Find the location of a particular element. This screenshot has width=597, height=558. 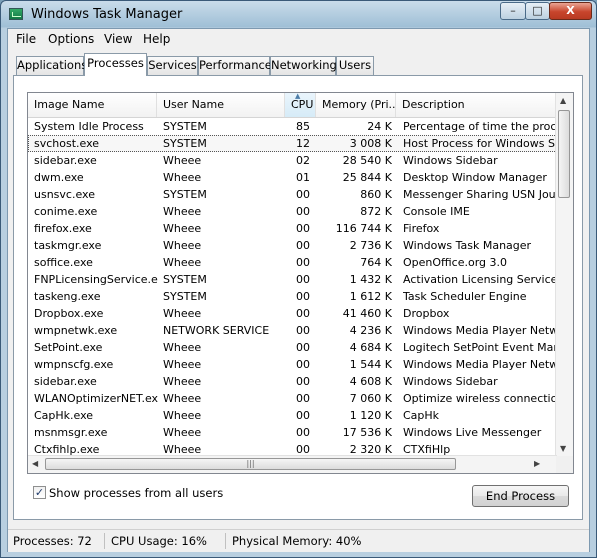

process-memory: 1 612 K is located at coordinates (370, 296).